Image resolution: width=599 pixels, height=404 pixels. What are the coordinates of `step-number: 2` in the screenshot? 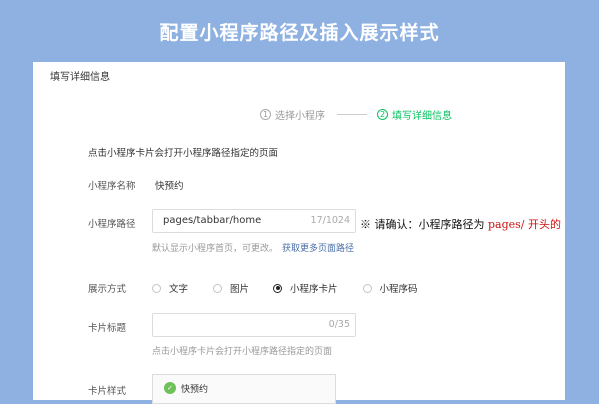 It's located at (382, 114).